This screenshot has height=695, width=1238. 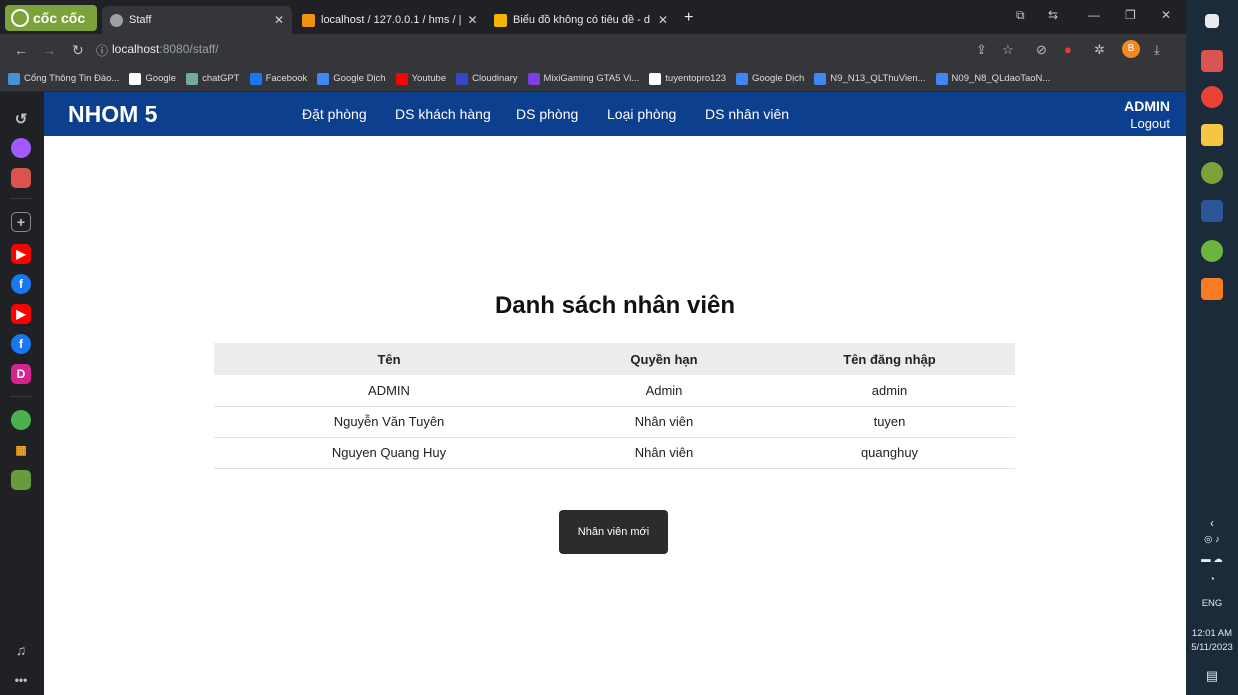 I want to click on bookmark-star-icon: ☆, so click(x=1008, y=50).